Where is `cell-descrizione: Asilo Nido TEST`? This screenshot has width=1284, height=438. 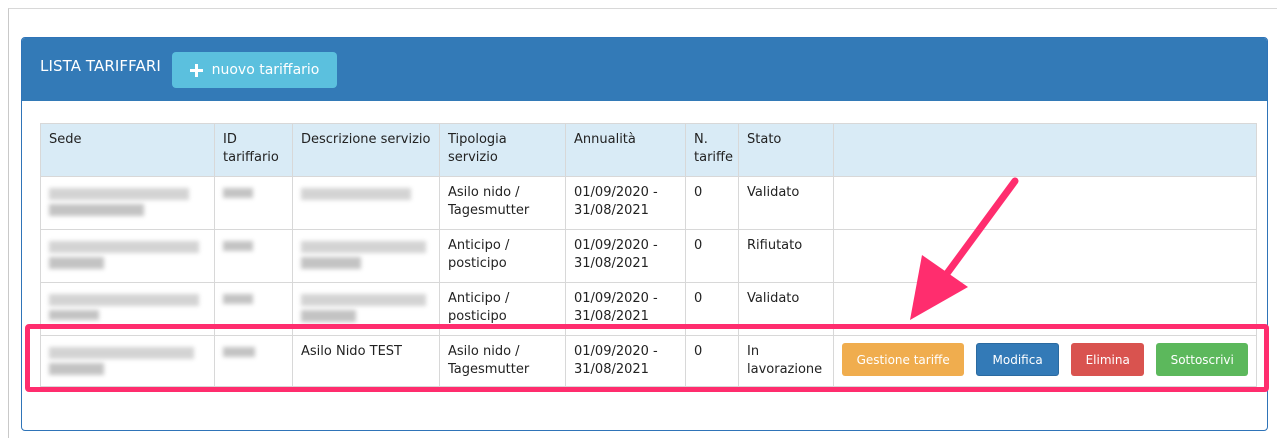
cell-descrizione: Asilo Nido TEST is located at coordinates (366, 361).